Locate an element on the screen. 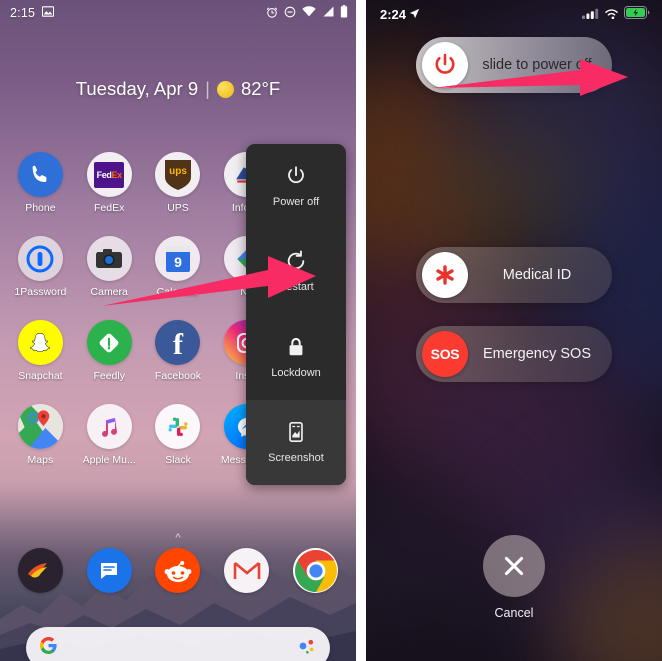 Image resolution: width=662 pixels, height=661 pixels. lock-icon is located at coordinates (296, 346).